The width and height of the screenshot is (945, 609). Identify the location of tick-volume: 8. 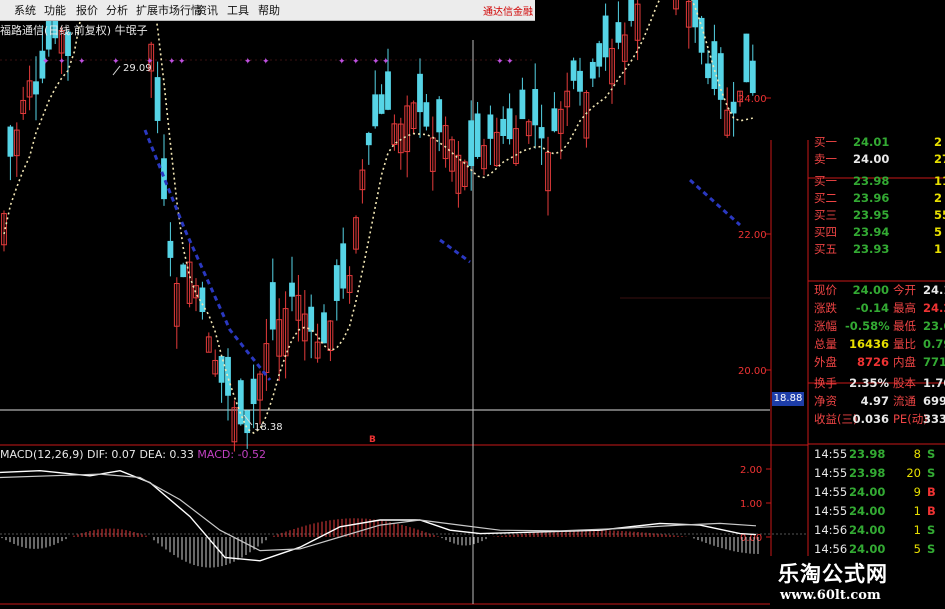
(917, 454).